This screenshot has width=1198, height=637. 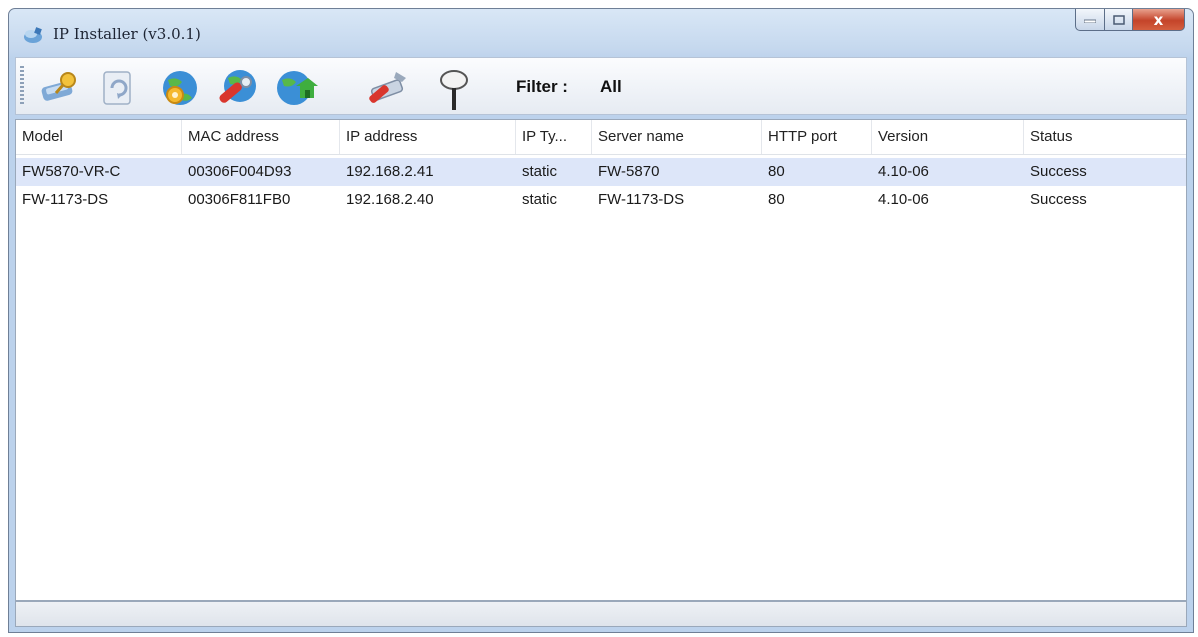 What do you see at coordinates (71, 171) in the screenshot?
I see `cell-model: FW5870-VR-C` at bounding box center [71, 171].